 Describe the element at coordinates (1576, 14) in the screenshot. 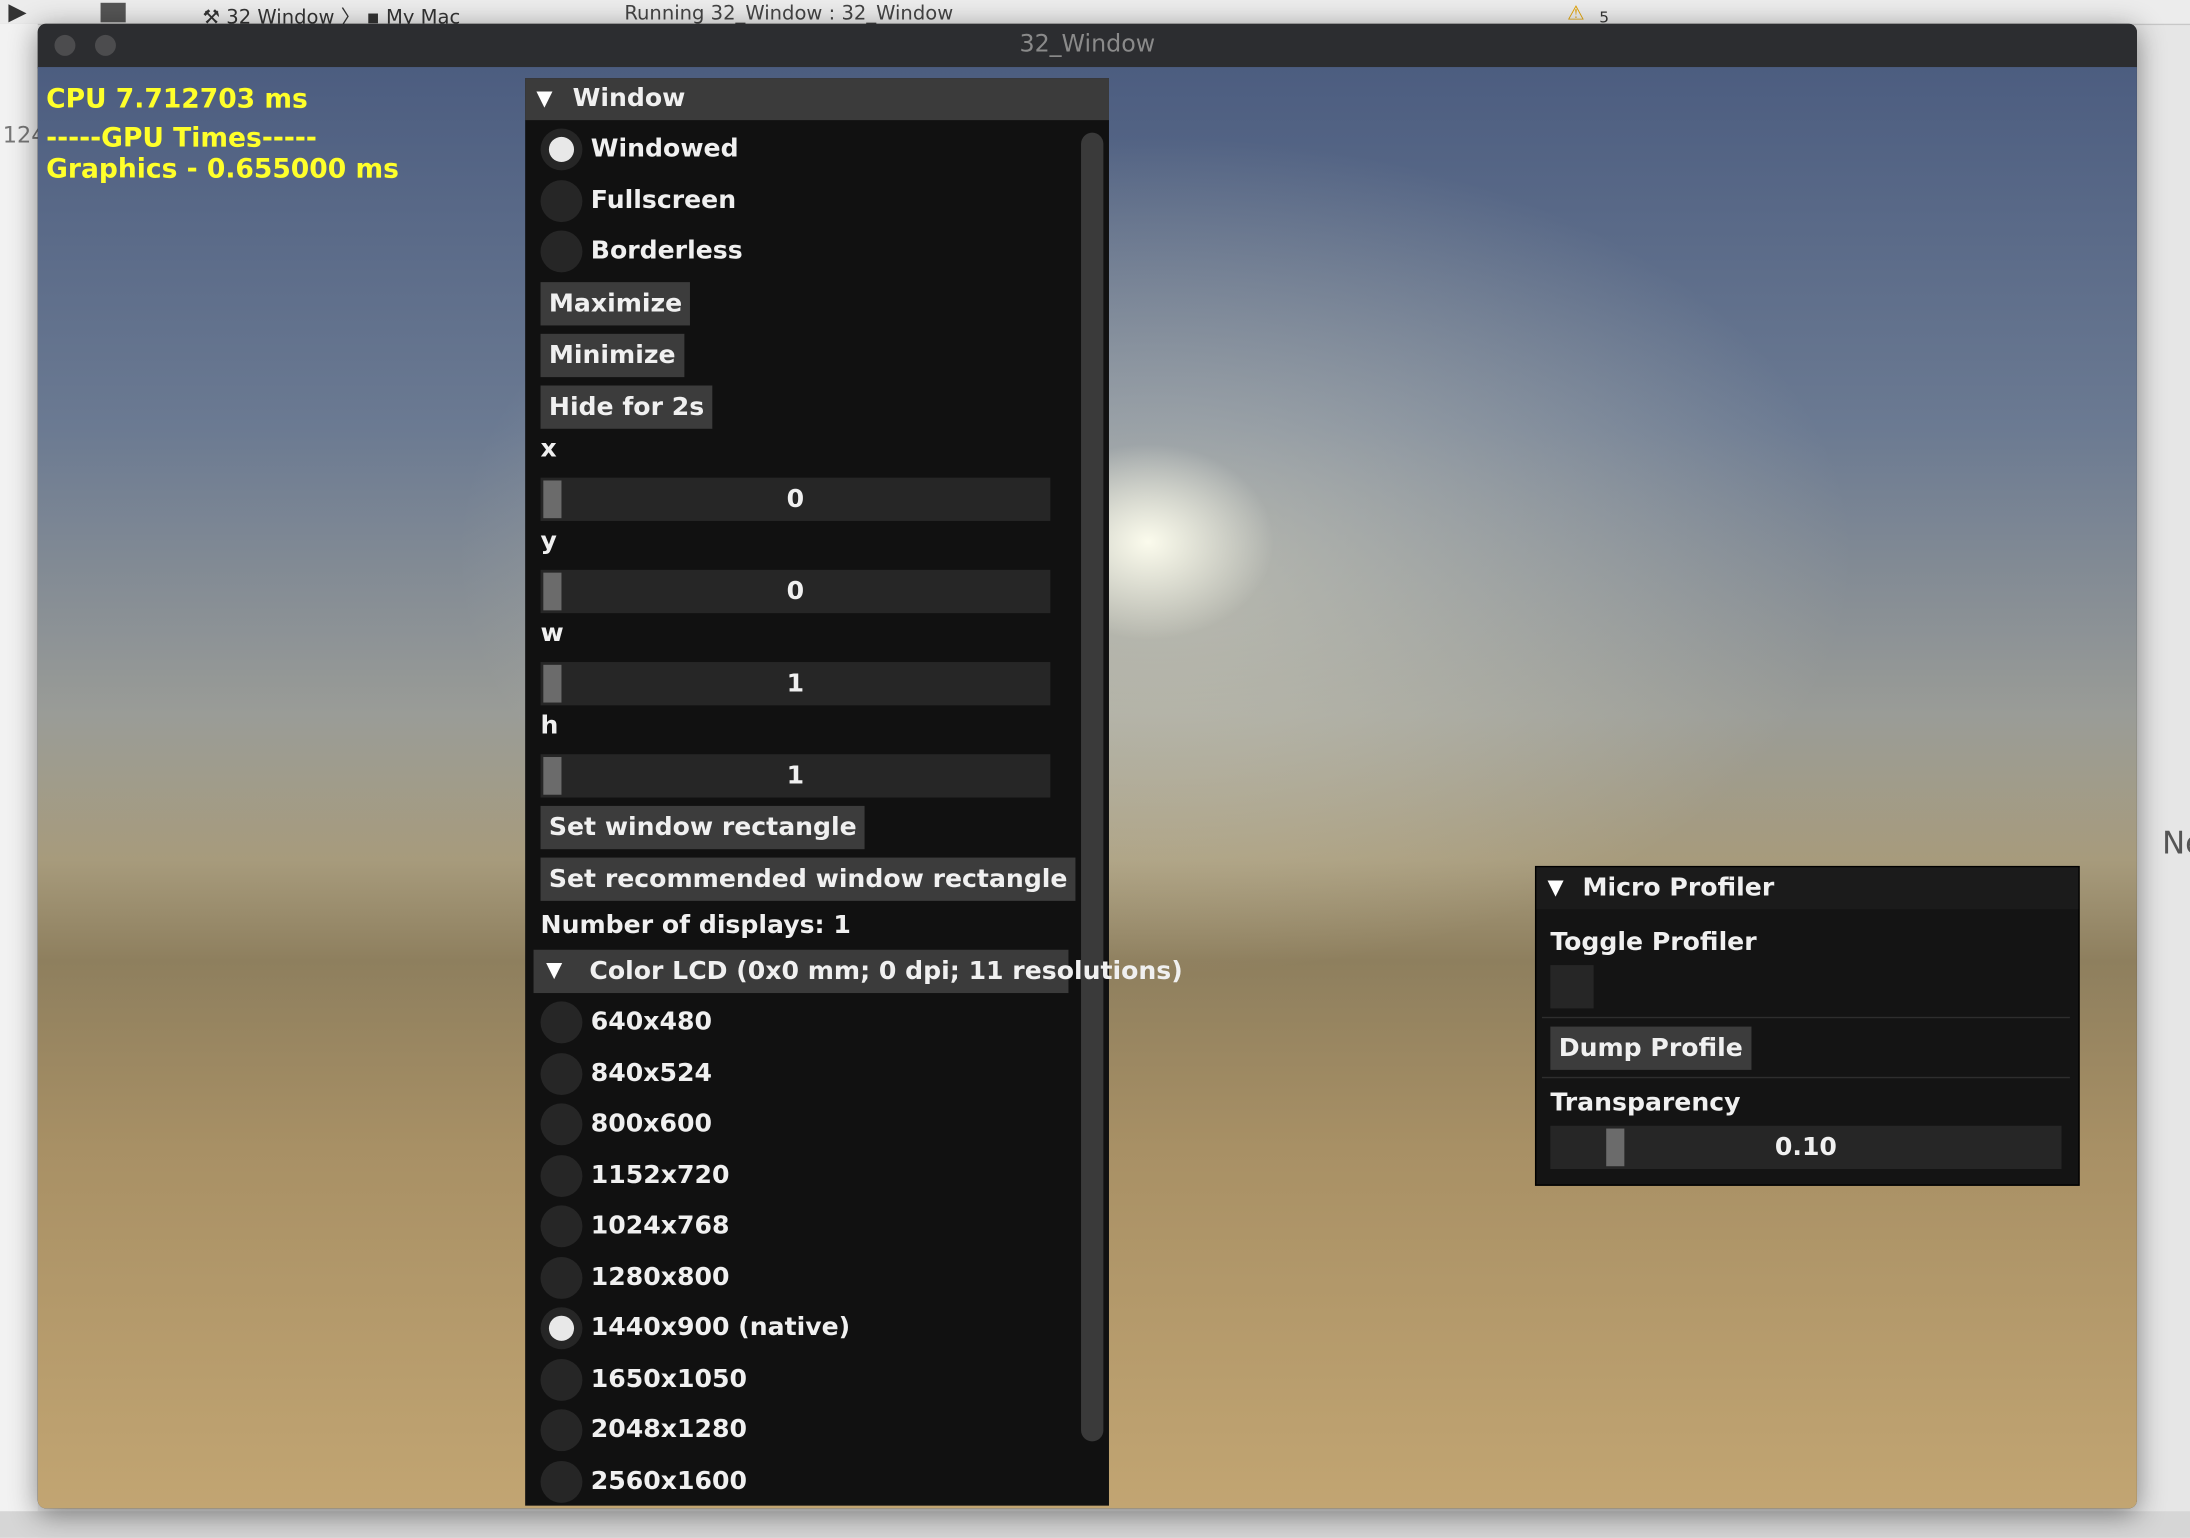

I see `warning-icon: ⚠` at that location.